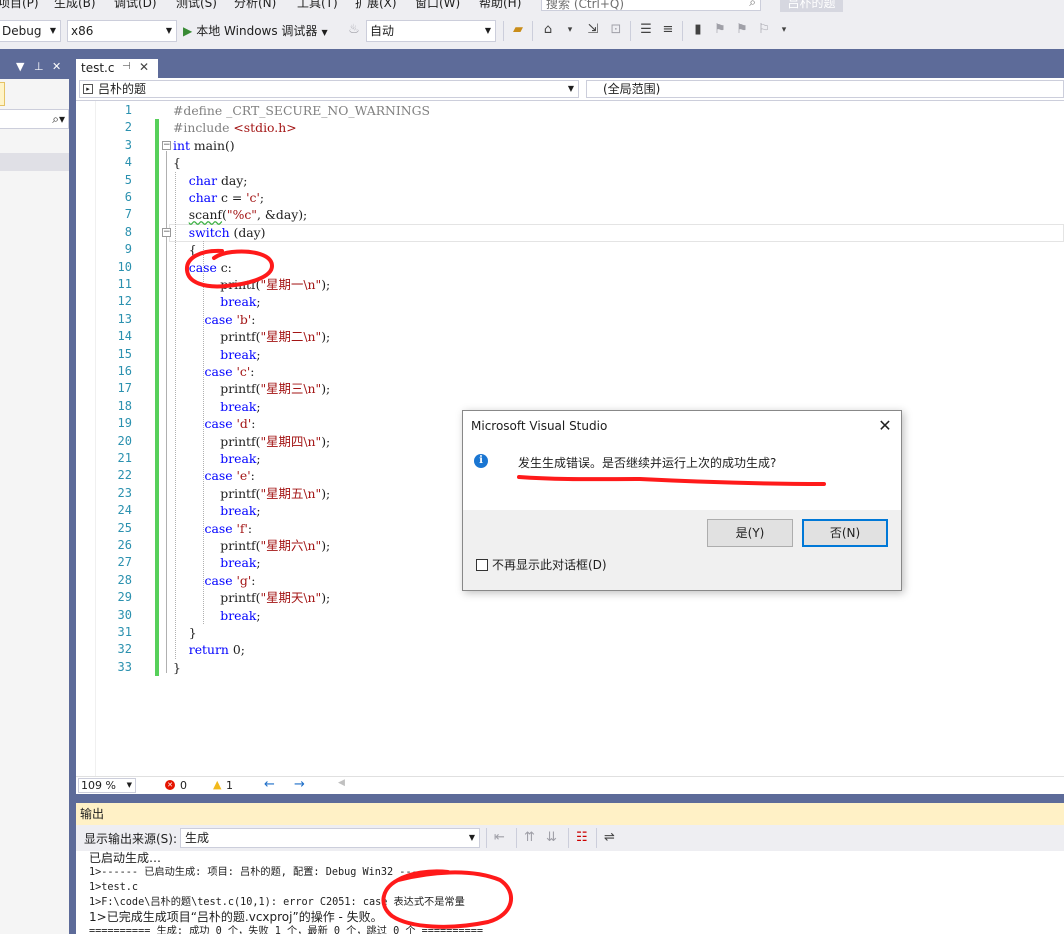 The width and height of the screenshot is (1064, 934). I want to click on prev-message-icon: ⇈, so click(529, 837).